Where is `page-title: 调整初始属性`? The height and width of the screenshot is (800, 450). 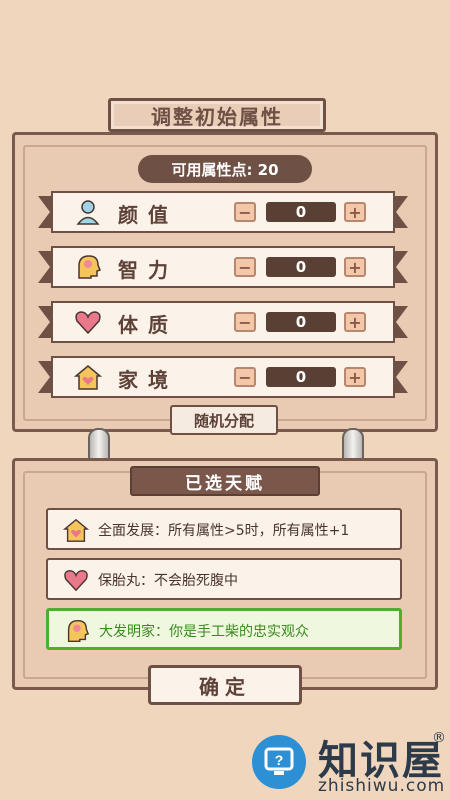
page-title: 调整初始属性 is located at coordinates (217, 115).